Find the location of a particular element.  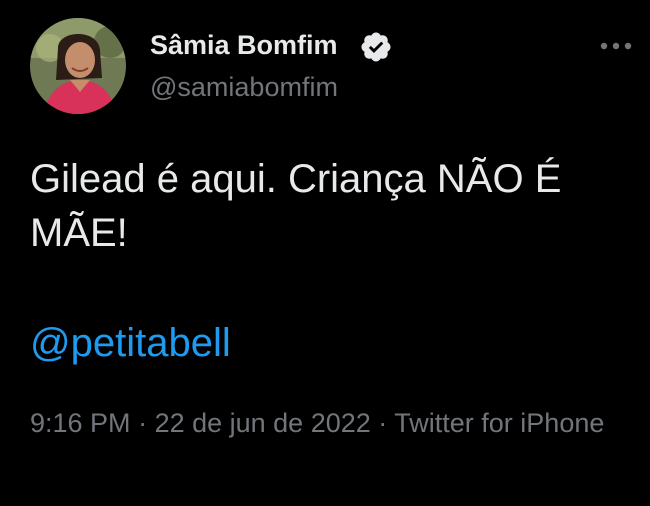

more-options-button is located at coordinates (616, 46).